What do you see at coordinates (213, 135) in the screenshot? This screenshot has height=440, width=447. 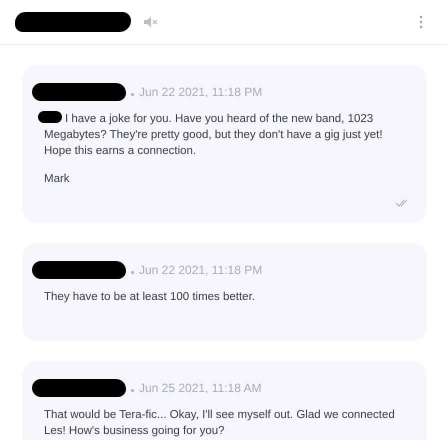 I see `message-text: I have a joke for you. Have you heard of the new band, 1023 Megabytes? They're pretty good, but they don't have a gig just yet! Hope this earns a connection.` at bounding box center [213, 135].